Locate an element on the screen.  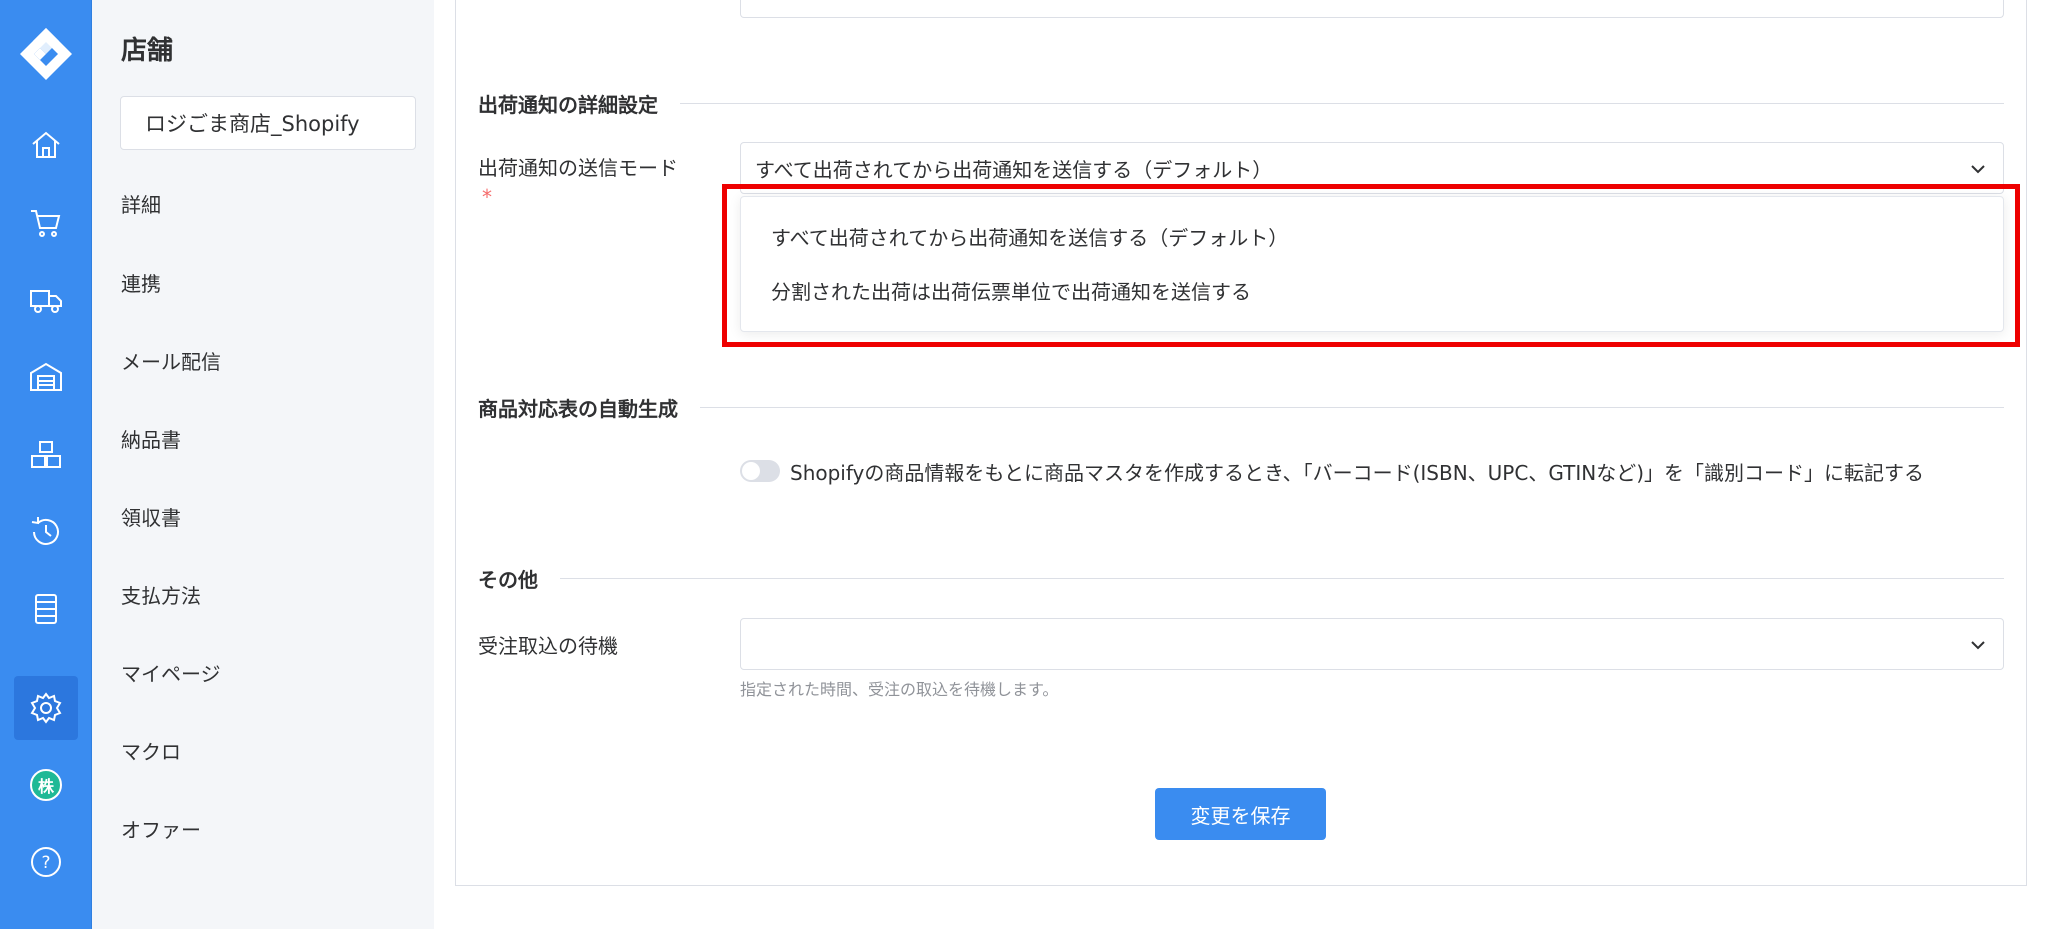
previous-field-edge is located at coordinates (1372, 9).